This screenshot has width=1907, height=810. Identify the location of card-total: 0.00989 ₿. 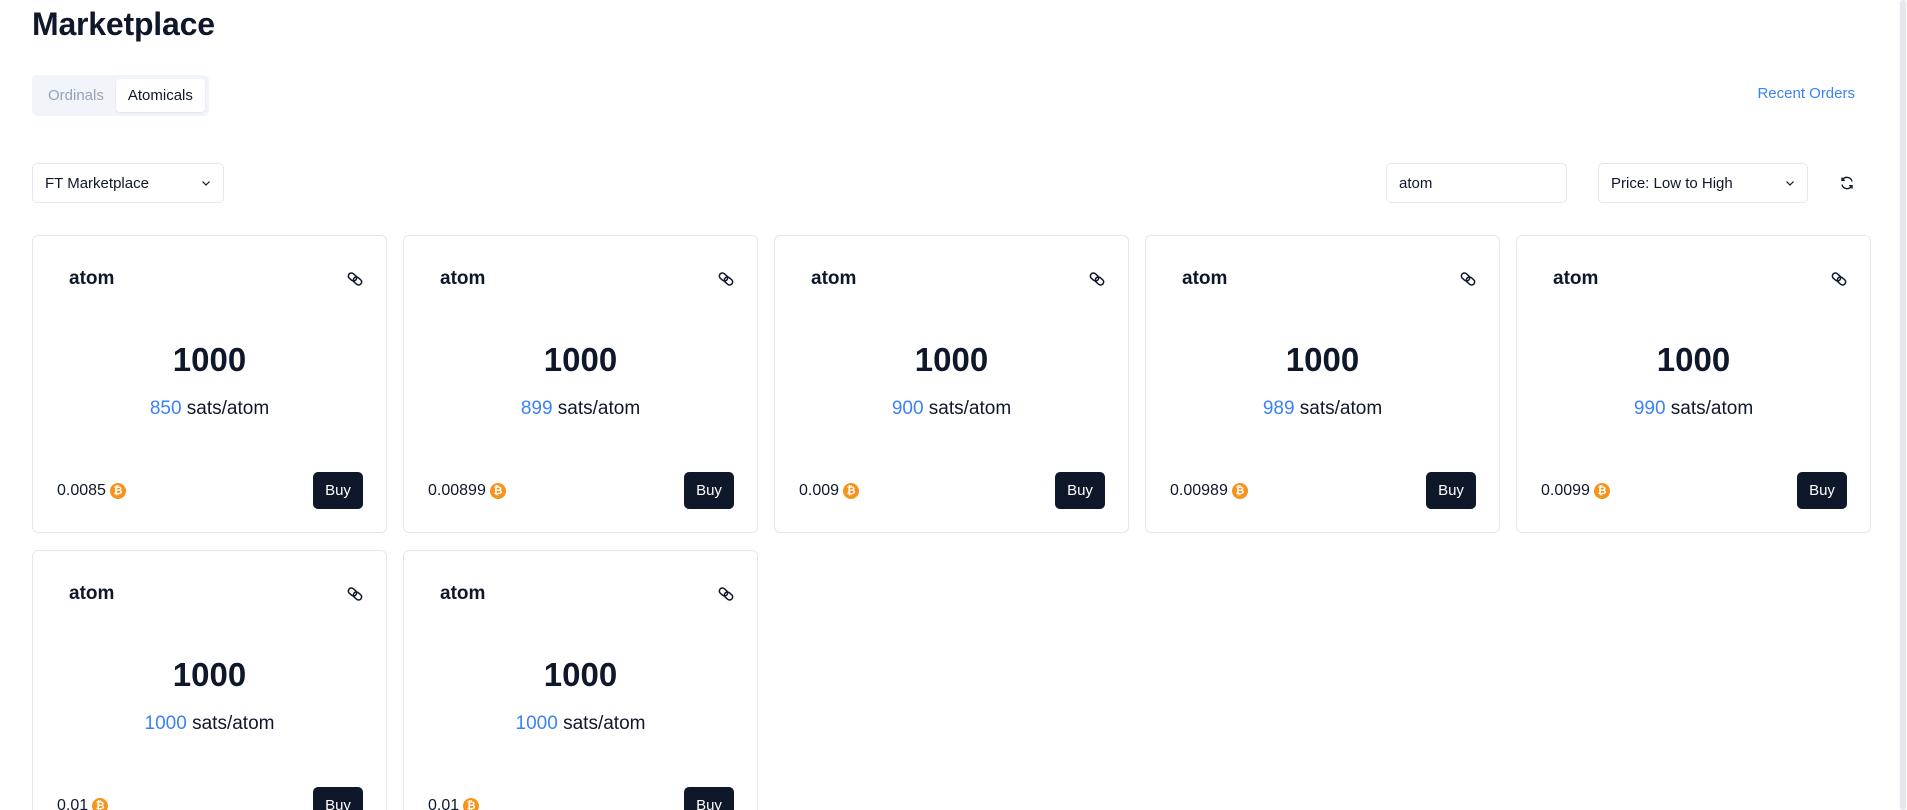
(1209, 491).